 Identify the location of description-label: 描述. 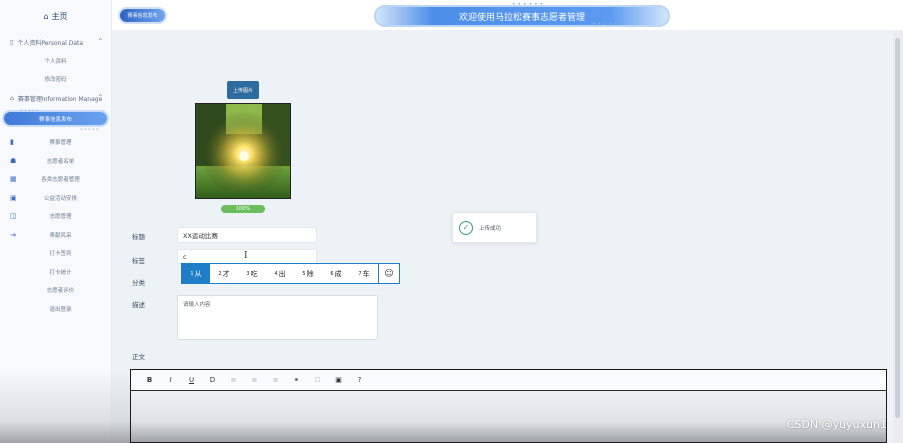
(138, 305).